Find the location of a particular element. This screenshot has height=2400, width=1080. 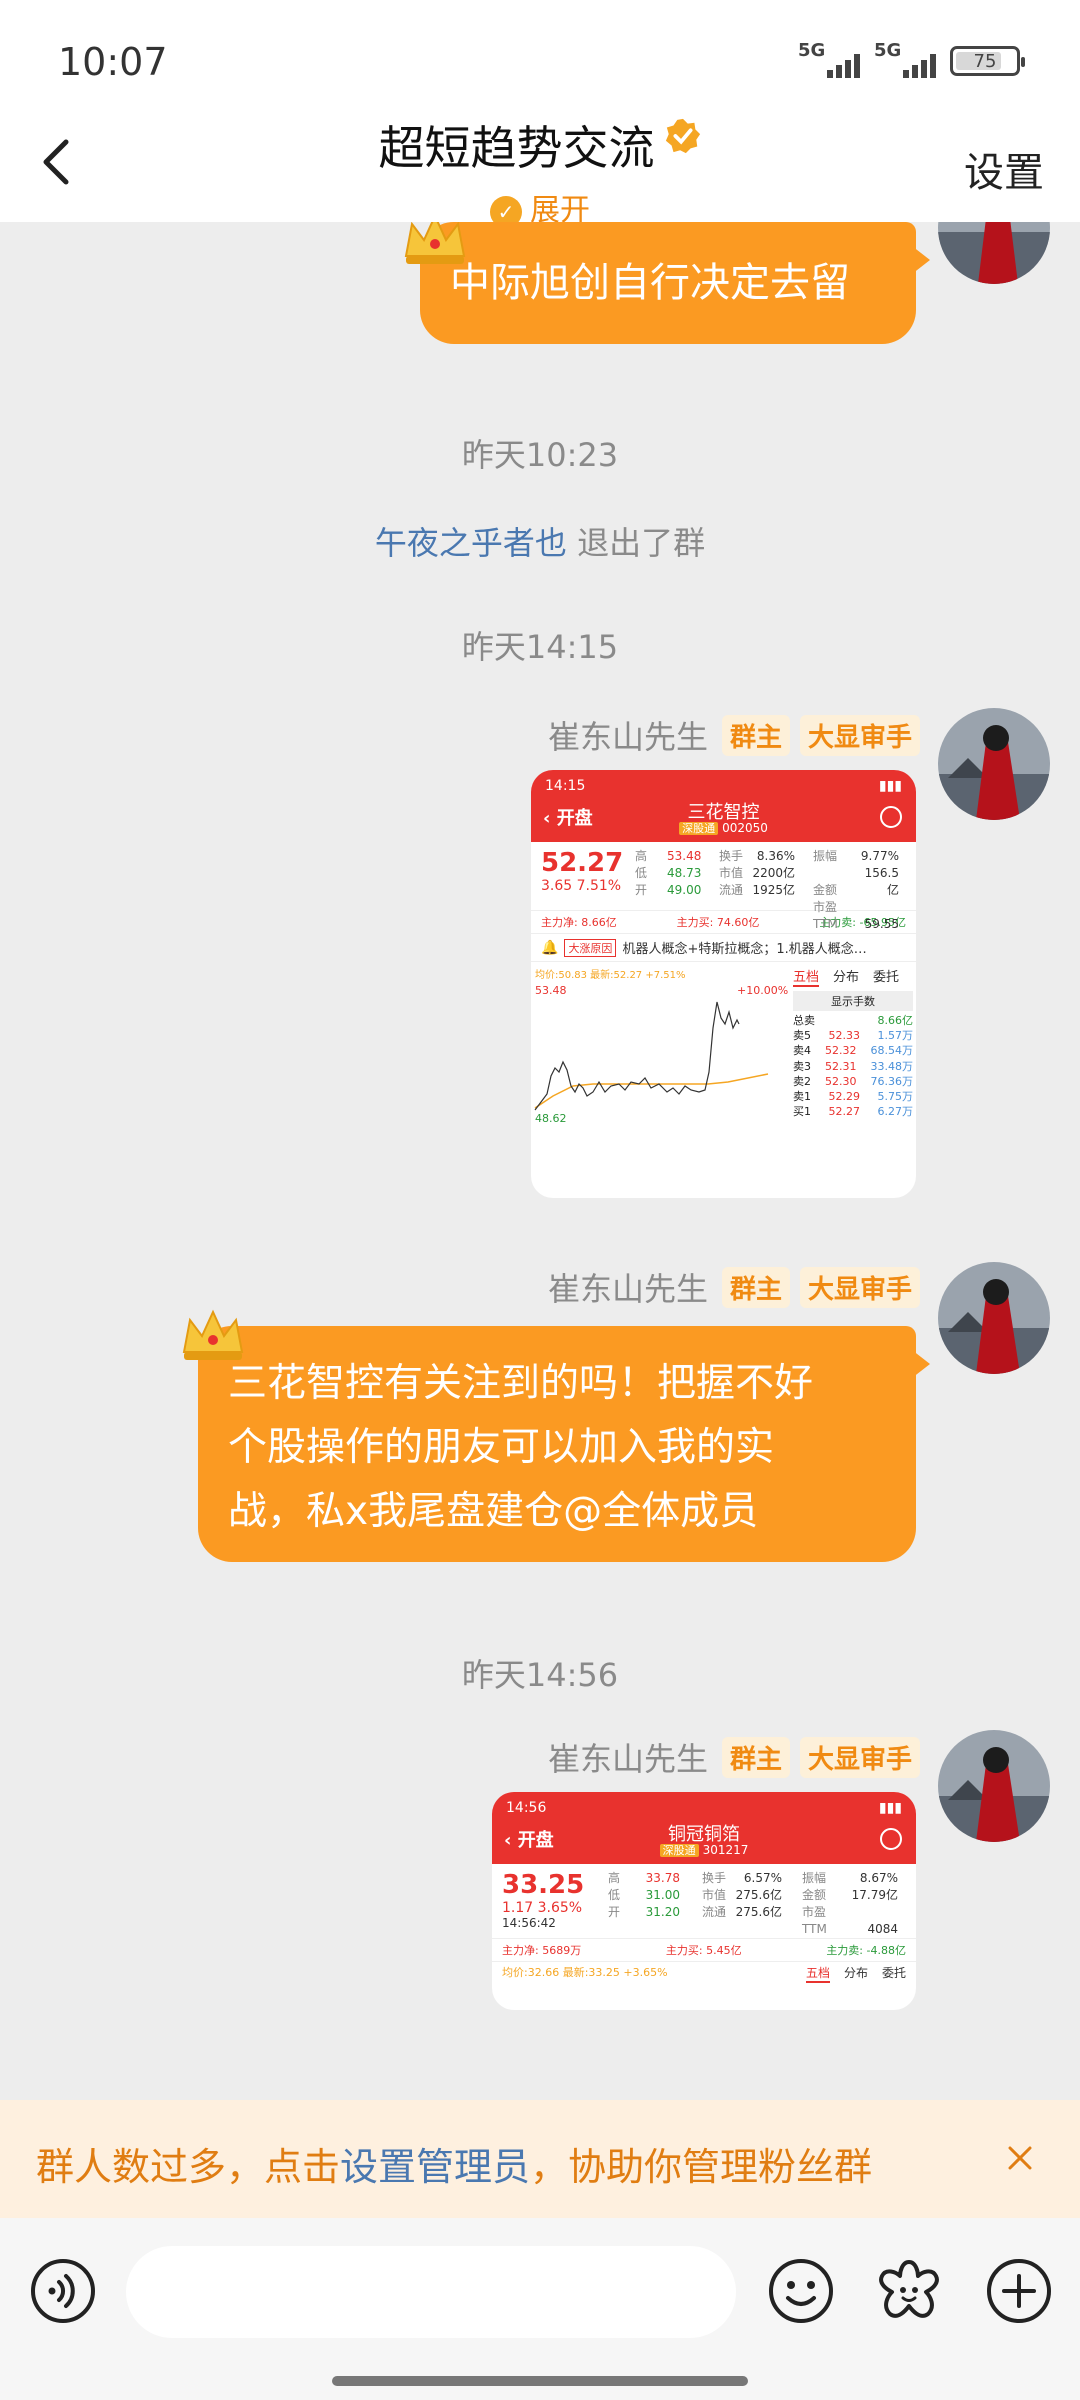

system-message: 午夜之乎者也 退出了群 is located at coordinates (540, 543).